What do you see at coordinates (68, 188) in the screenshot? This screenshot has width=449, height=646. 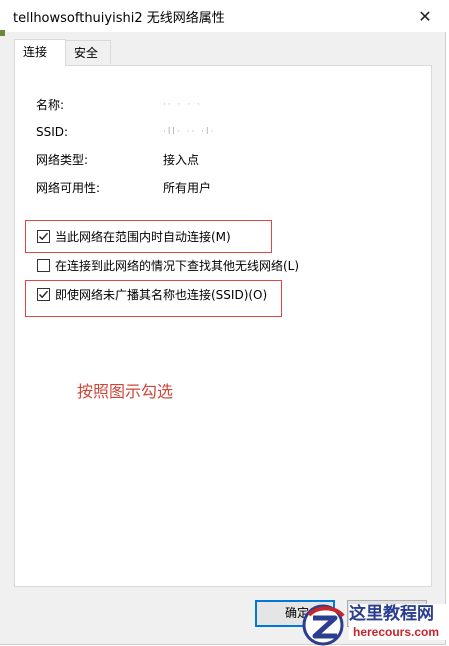 I see `property-label: 网络可用性:` at bounding box center [68, 188].